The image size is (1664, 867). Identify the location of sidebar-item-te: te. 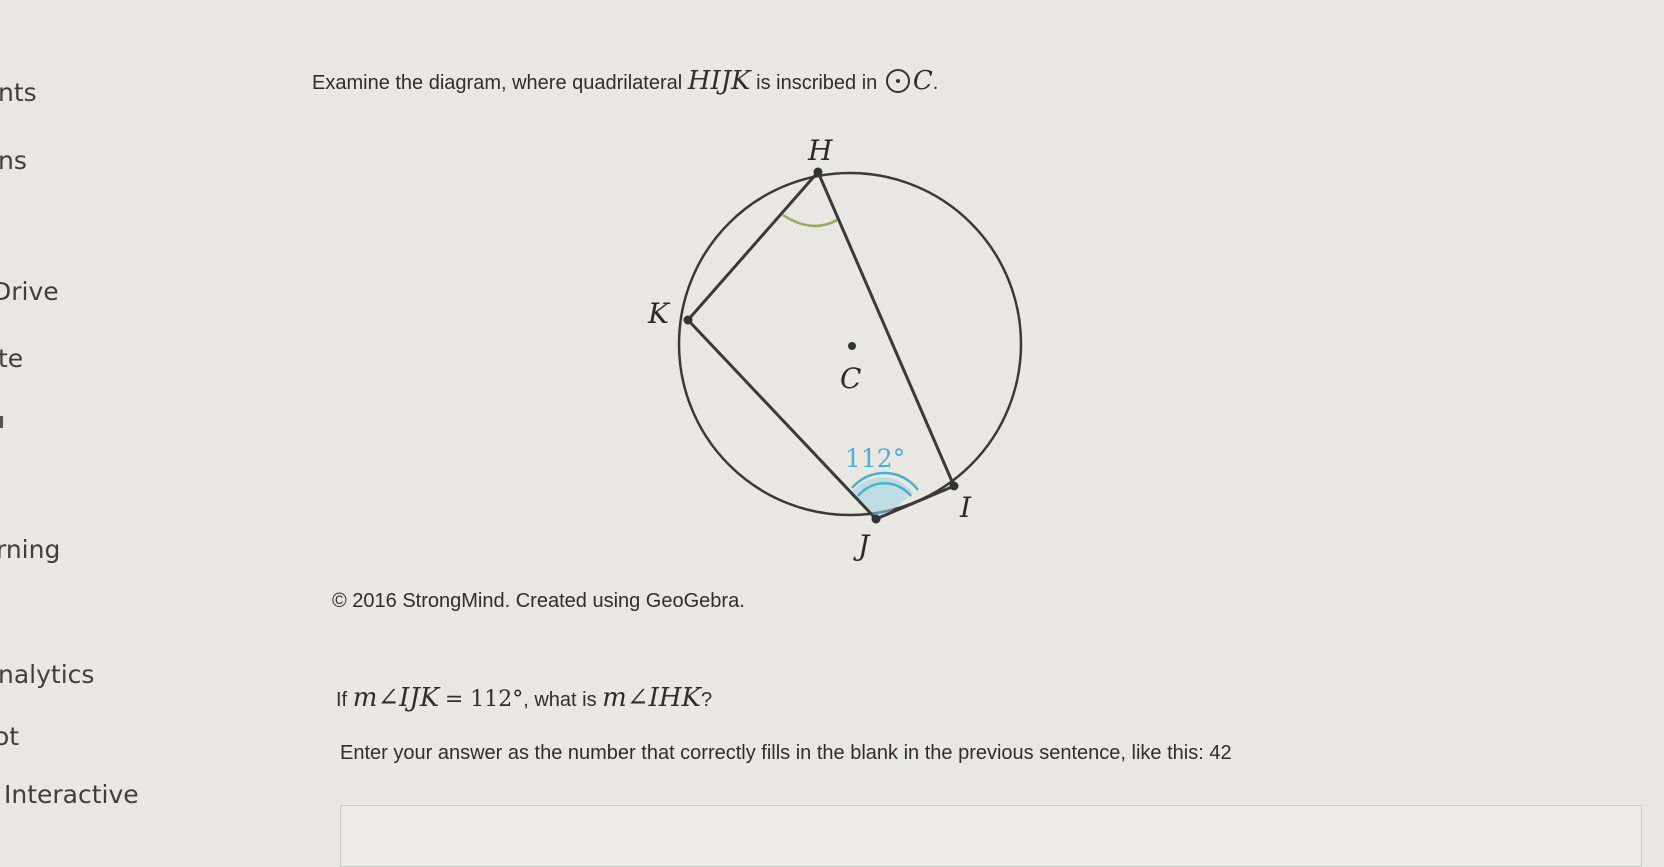
(11, 358).